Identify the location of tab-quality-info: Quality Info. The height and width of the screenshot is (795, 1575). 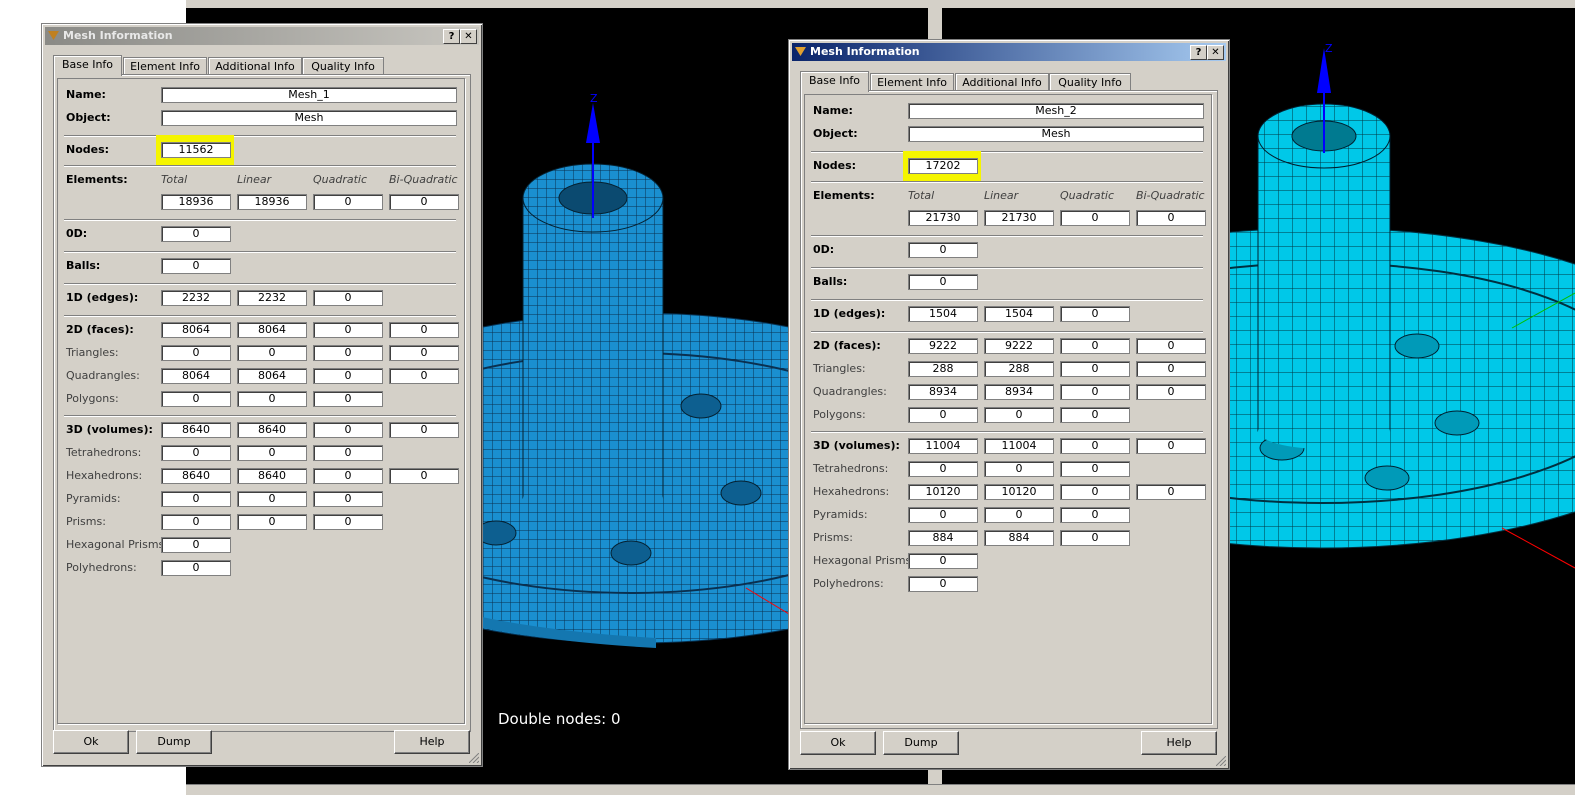
(343, 66).